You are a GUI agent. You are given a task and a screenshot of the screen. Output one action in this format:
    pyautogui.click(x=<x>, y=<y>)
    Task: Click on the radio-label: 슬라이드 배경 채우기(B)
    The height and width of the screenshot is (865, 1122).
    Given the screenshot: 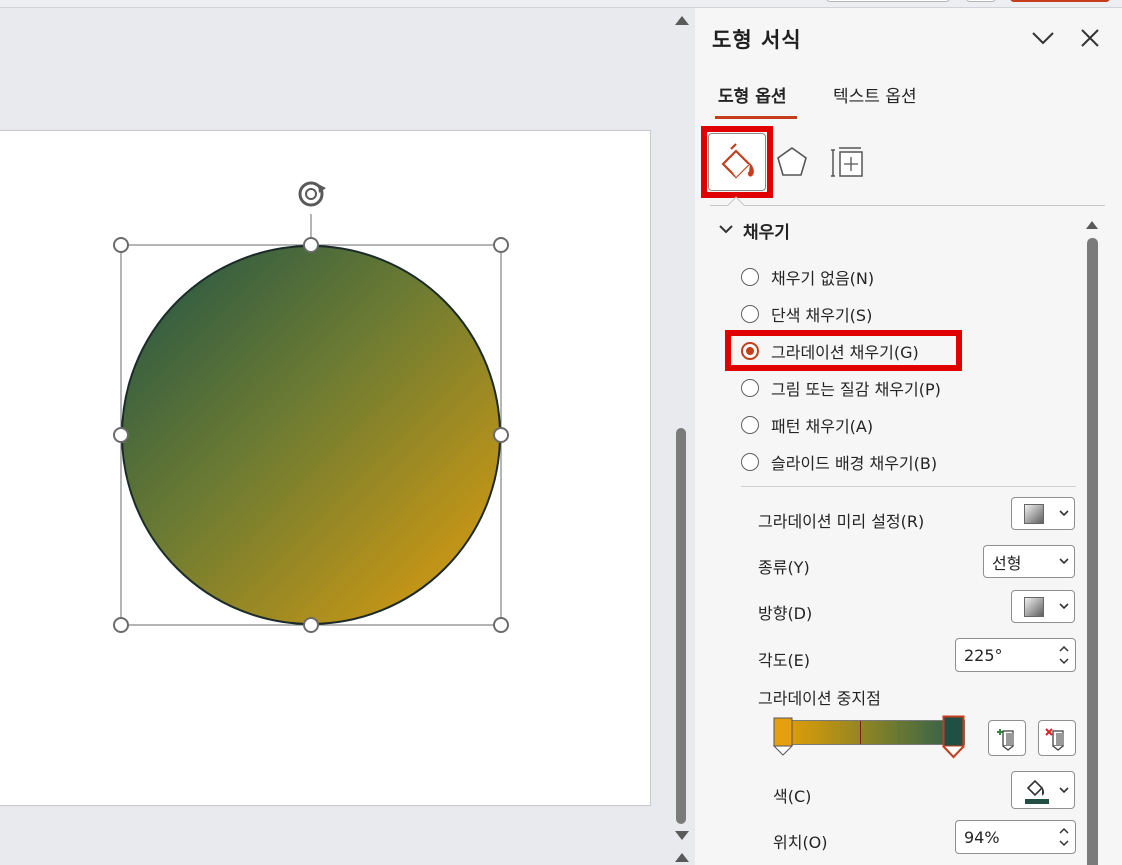 What is the action you would take?
    pyautogui.click(x=854, y=463)
    